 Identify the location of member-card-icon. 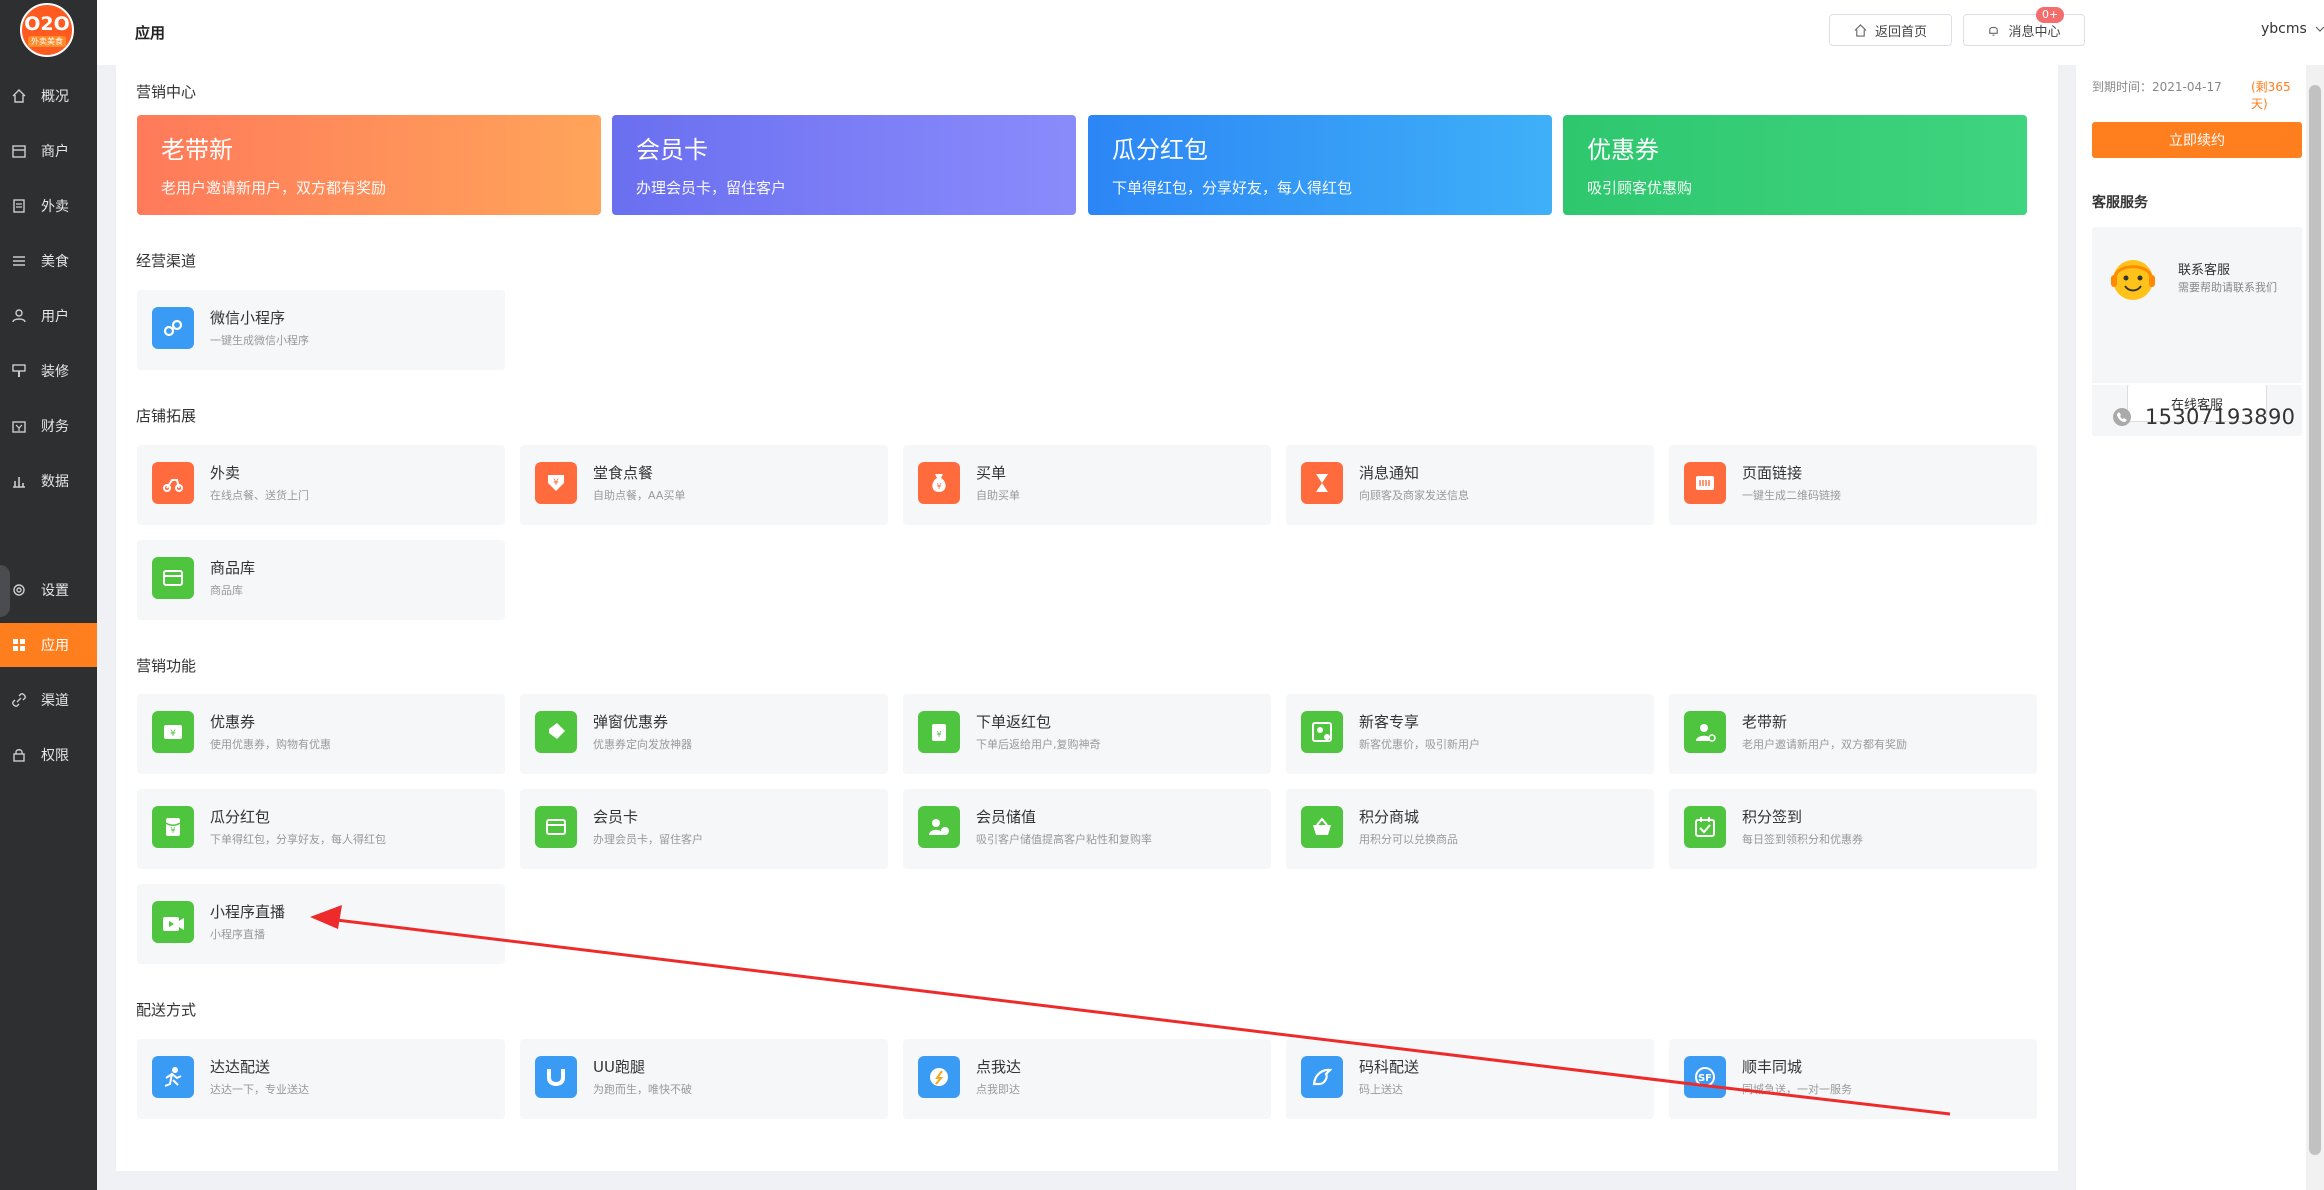
(556, 827).